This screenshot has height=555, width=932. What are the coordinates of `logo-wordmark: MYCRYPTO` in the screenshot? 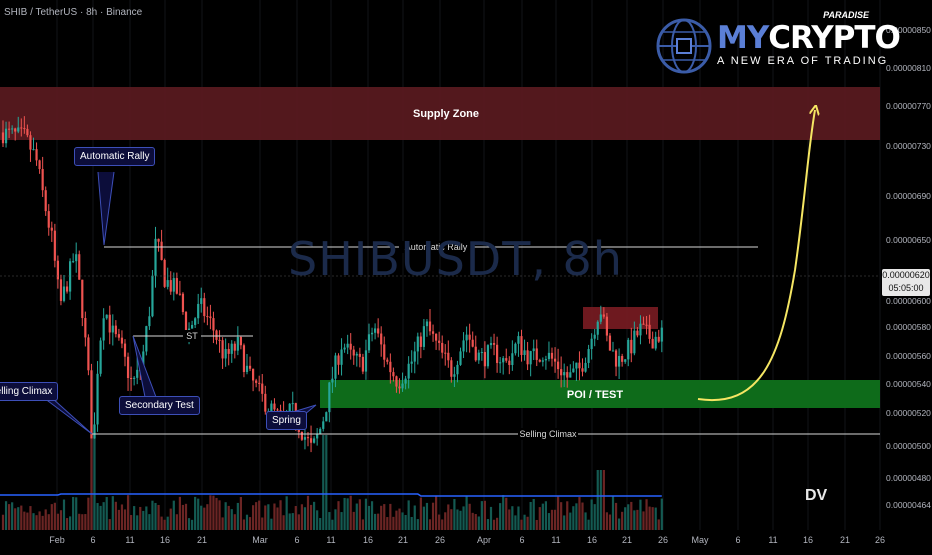 It's located at (809, 38).